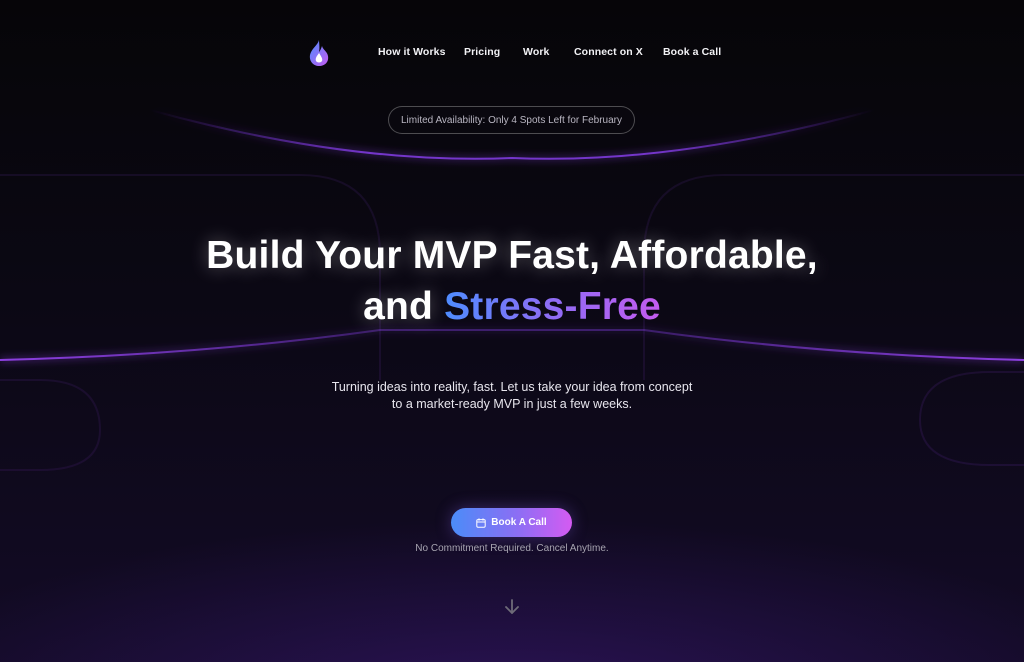 The image size is (1024, 662). I want to click on book-a-call-label: Book A Call, so click(519, 522).